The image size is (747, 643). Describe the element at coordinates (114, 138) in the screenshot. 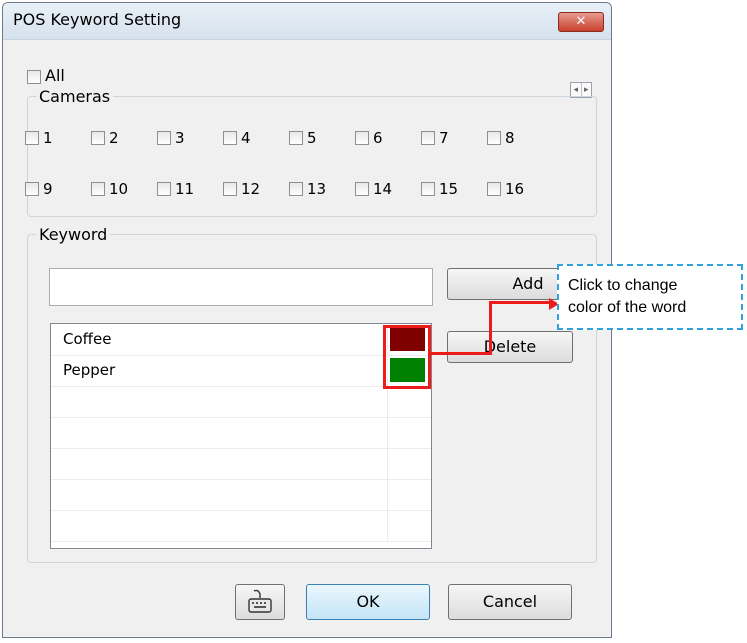

I see `camera-checkbox-label: 2` at that location.